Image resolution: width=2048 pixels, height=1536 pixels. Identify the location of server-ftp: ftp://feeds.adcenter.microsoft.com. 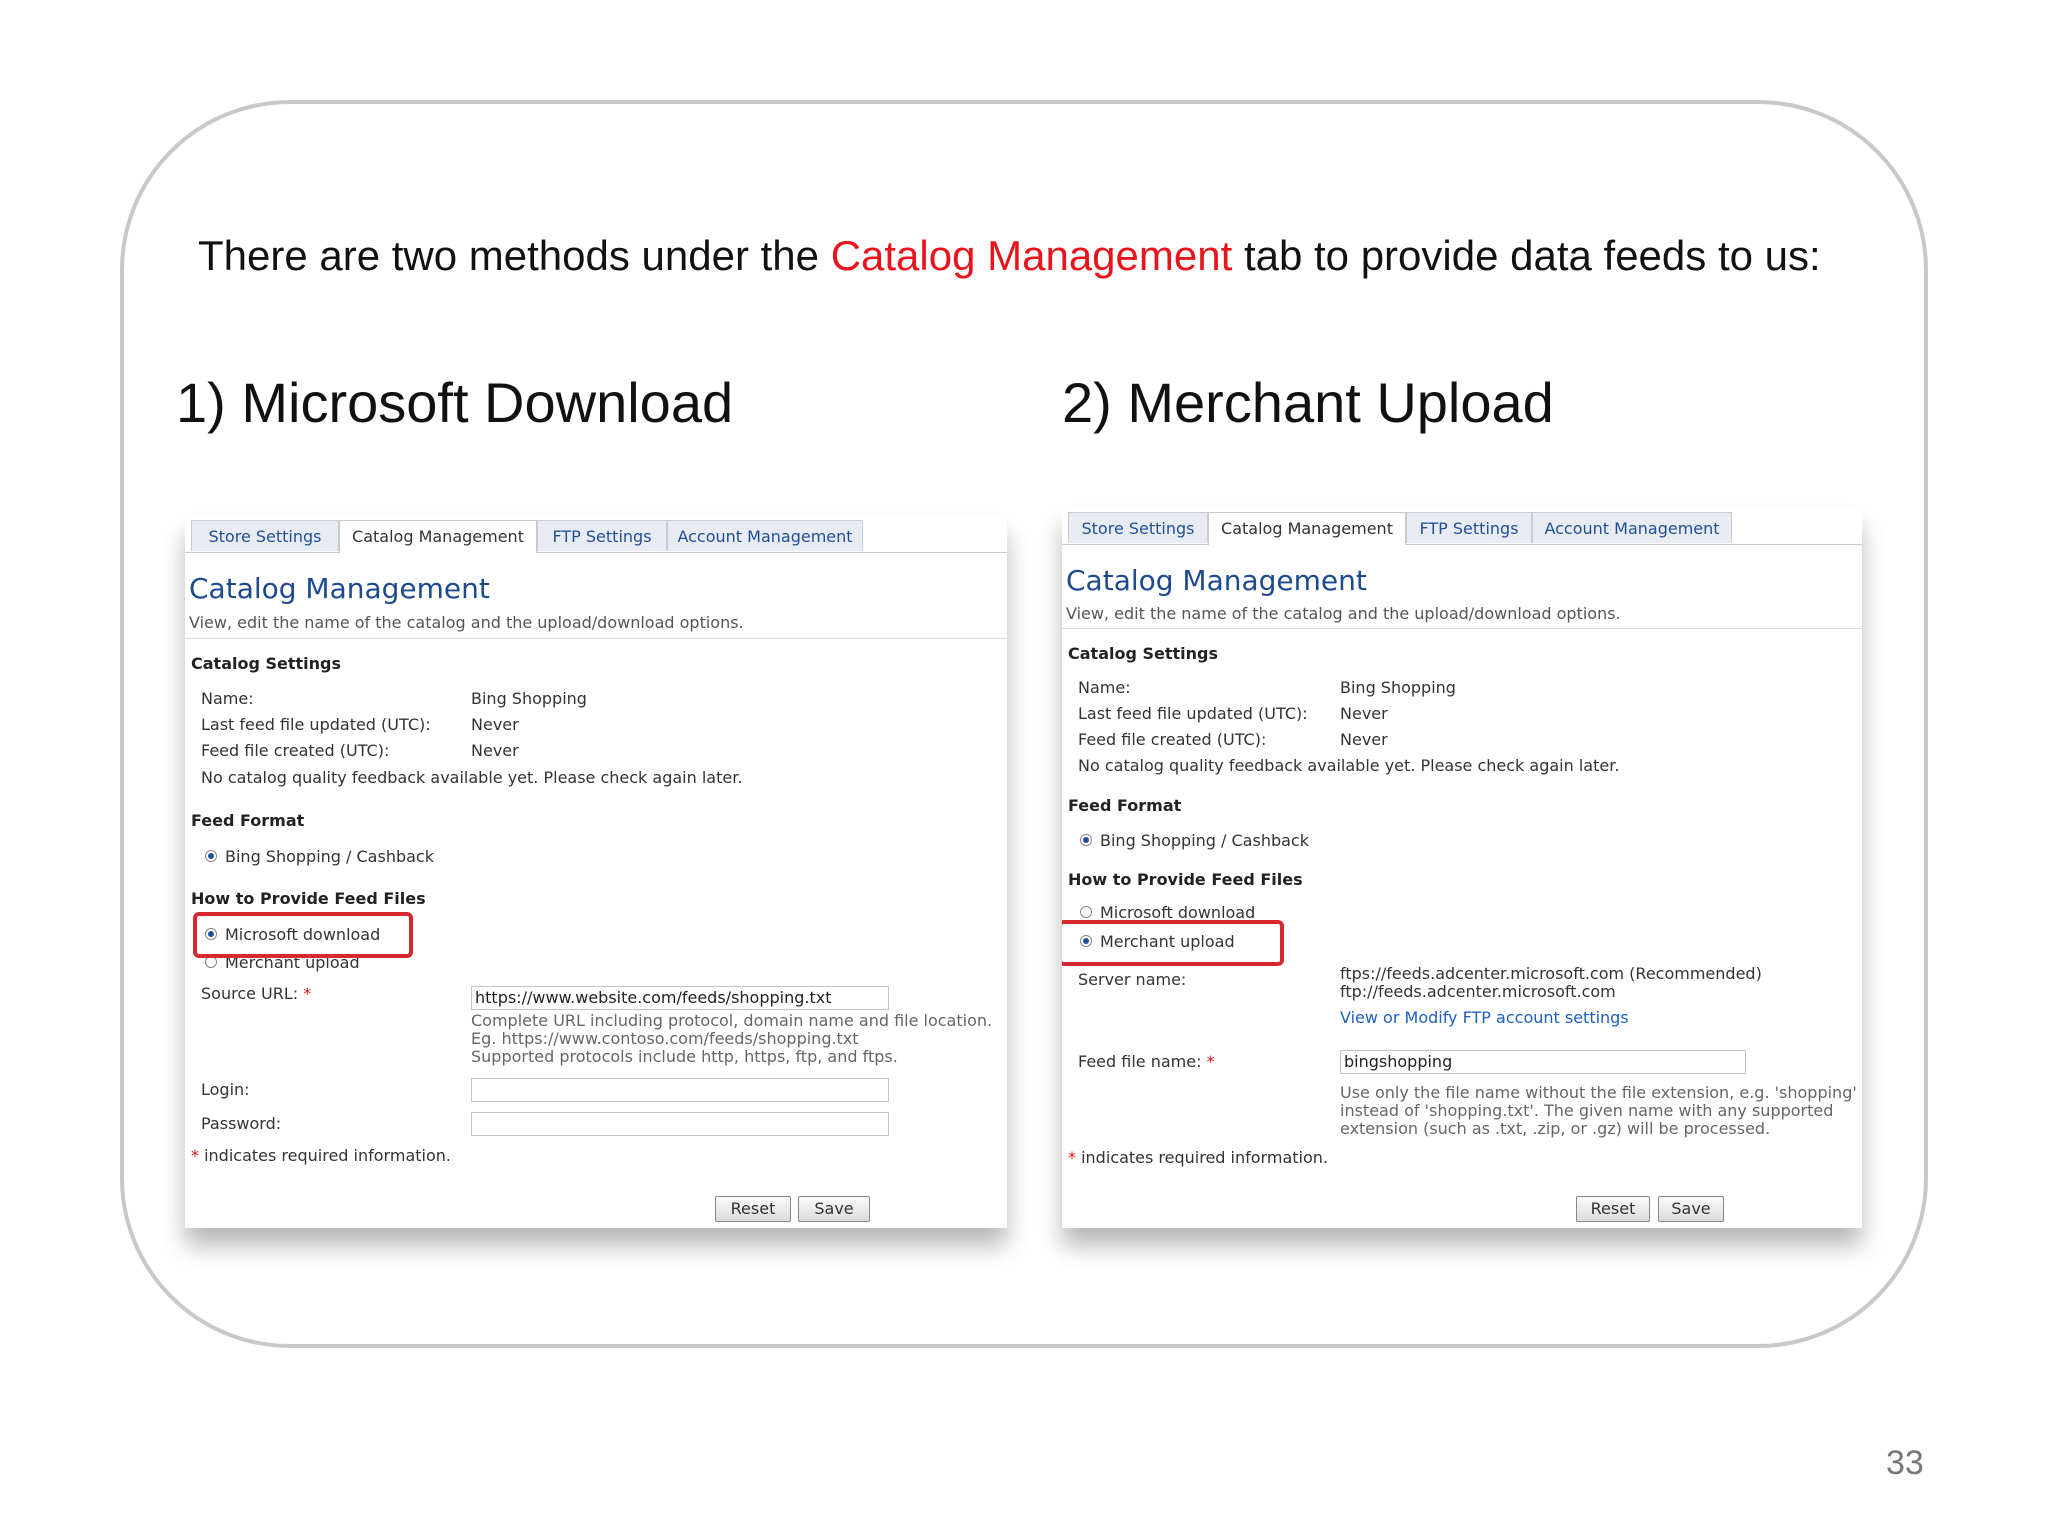
(1478, 991).